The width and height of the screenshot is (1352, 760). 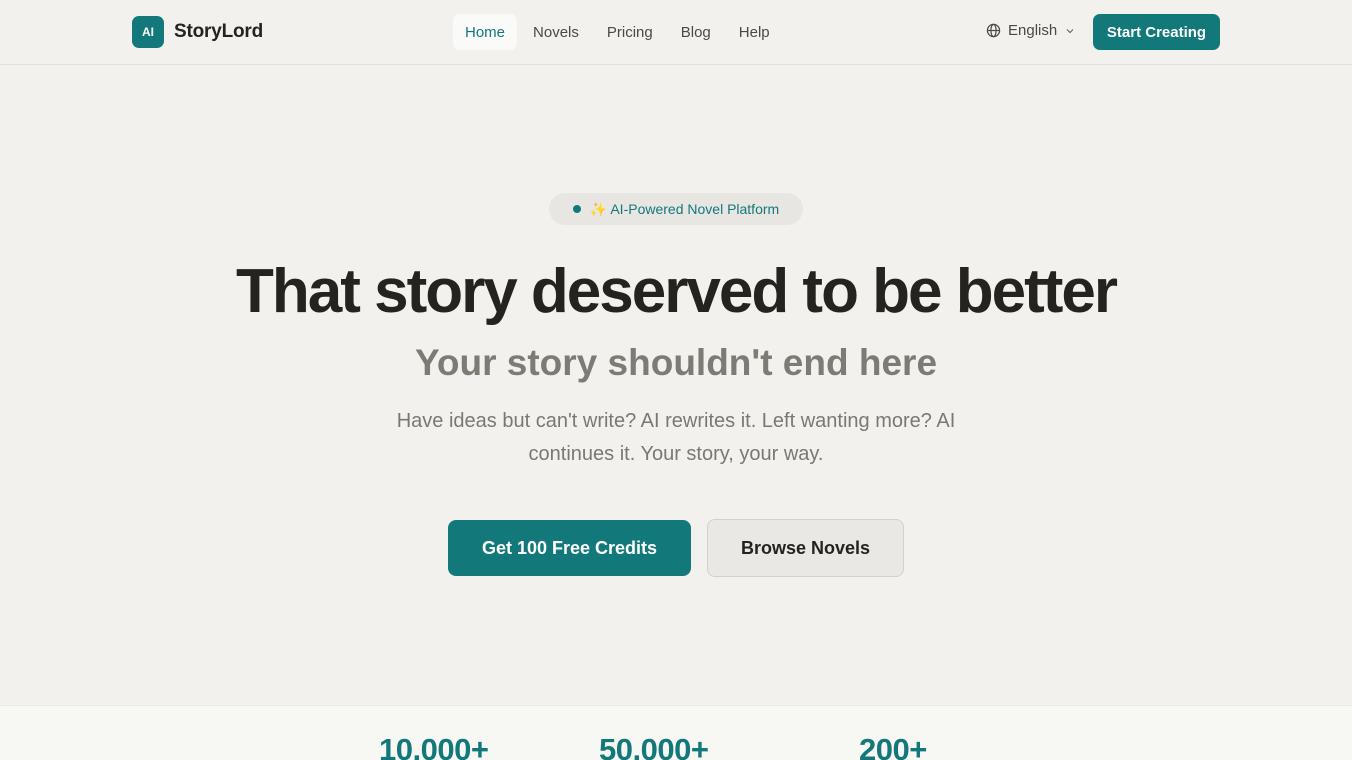 I want to click on globe-icon, so click(x=993, y=30).